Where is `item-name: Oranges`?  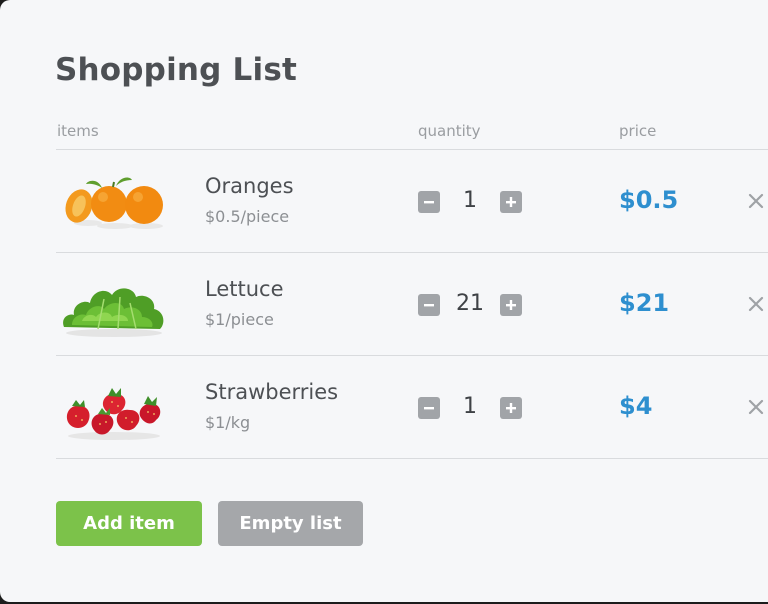
item-name: Oranges is located at coordinates (249, 186).